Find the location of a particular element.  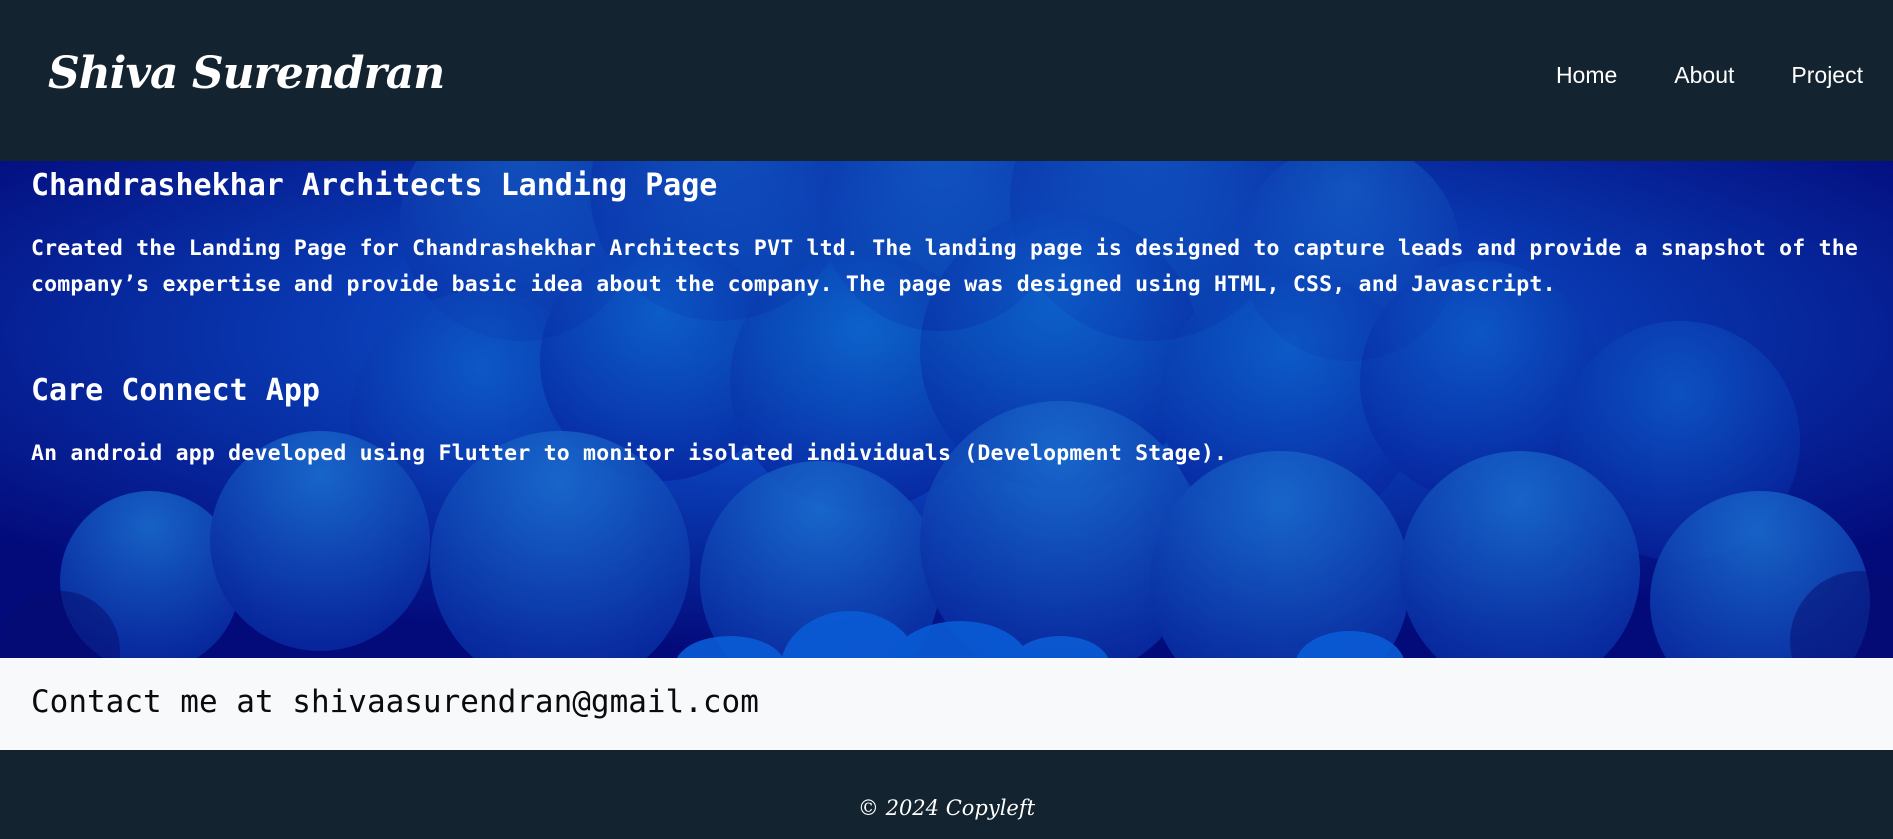

contact-text: Contact me at shivaasurendran@gmail.com is located at coordinates (395, 702).